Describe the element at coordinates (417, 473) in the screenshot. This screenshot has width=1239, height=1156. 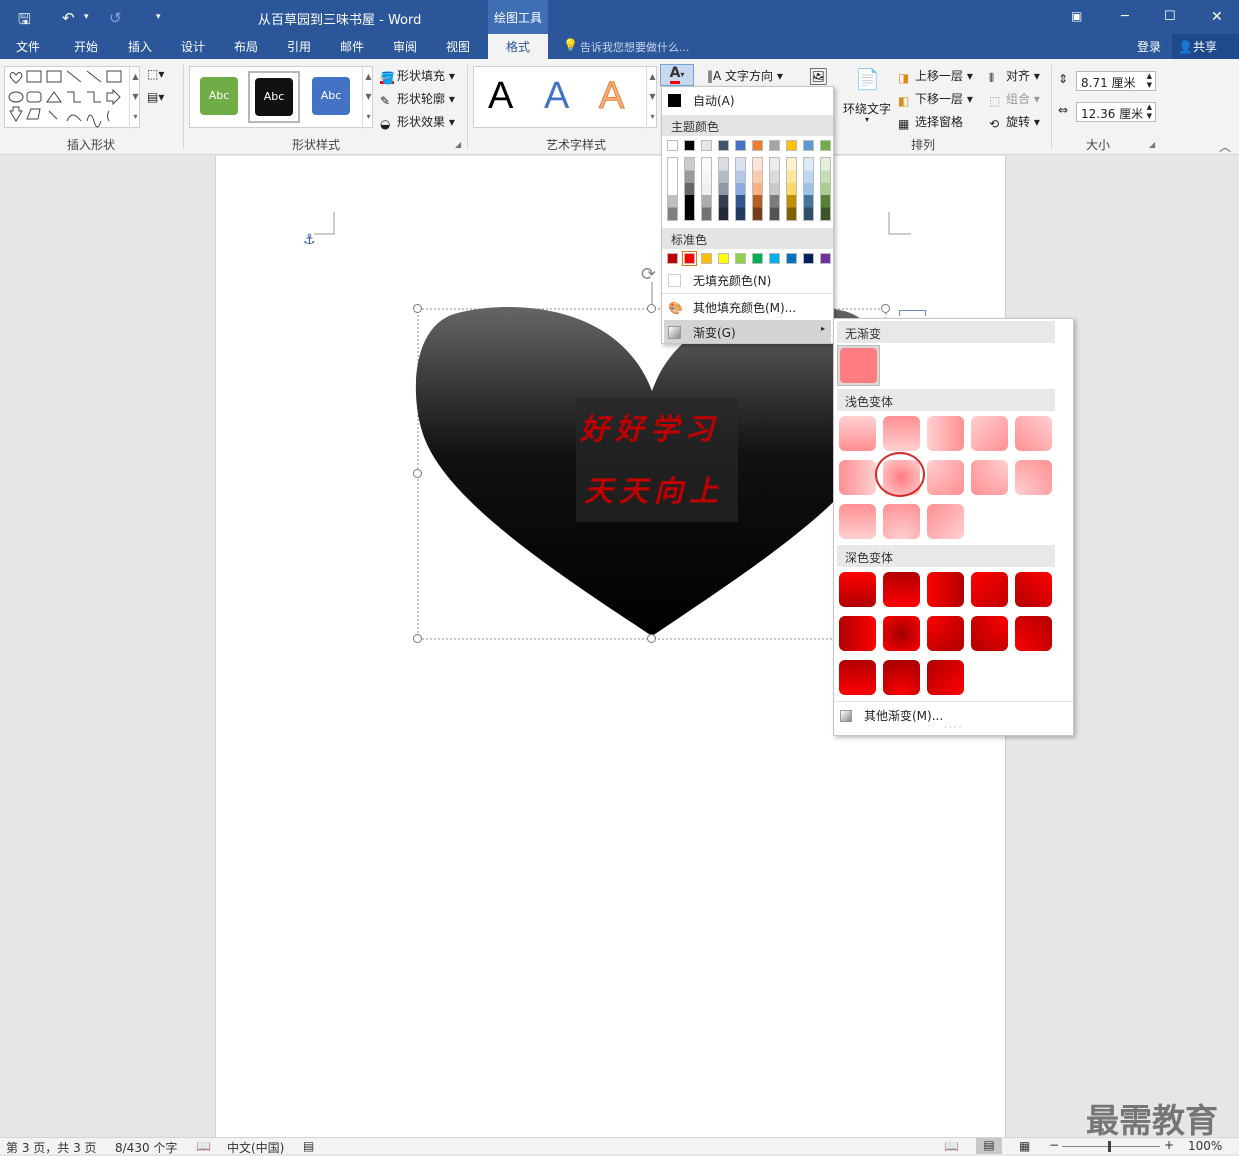
I see `resize-handle-w` at that location.